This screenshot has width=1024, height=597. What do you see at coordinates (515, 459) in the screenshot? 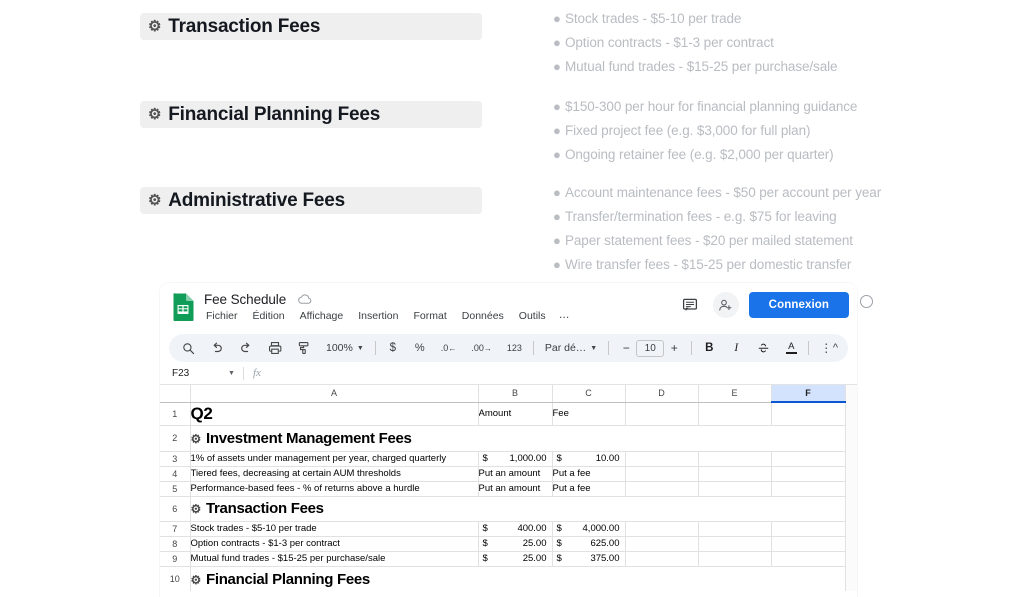
I see `cell-b3: $ 1,000.00` at bounding box center [515, 459].